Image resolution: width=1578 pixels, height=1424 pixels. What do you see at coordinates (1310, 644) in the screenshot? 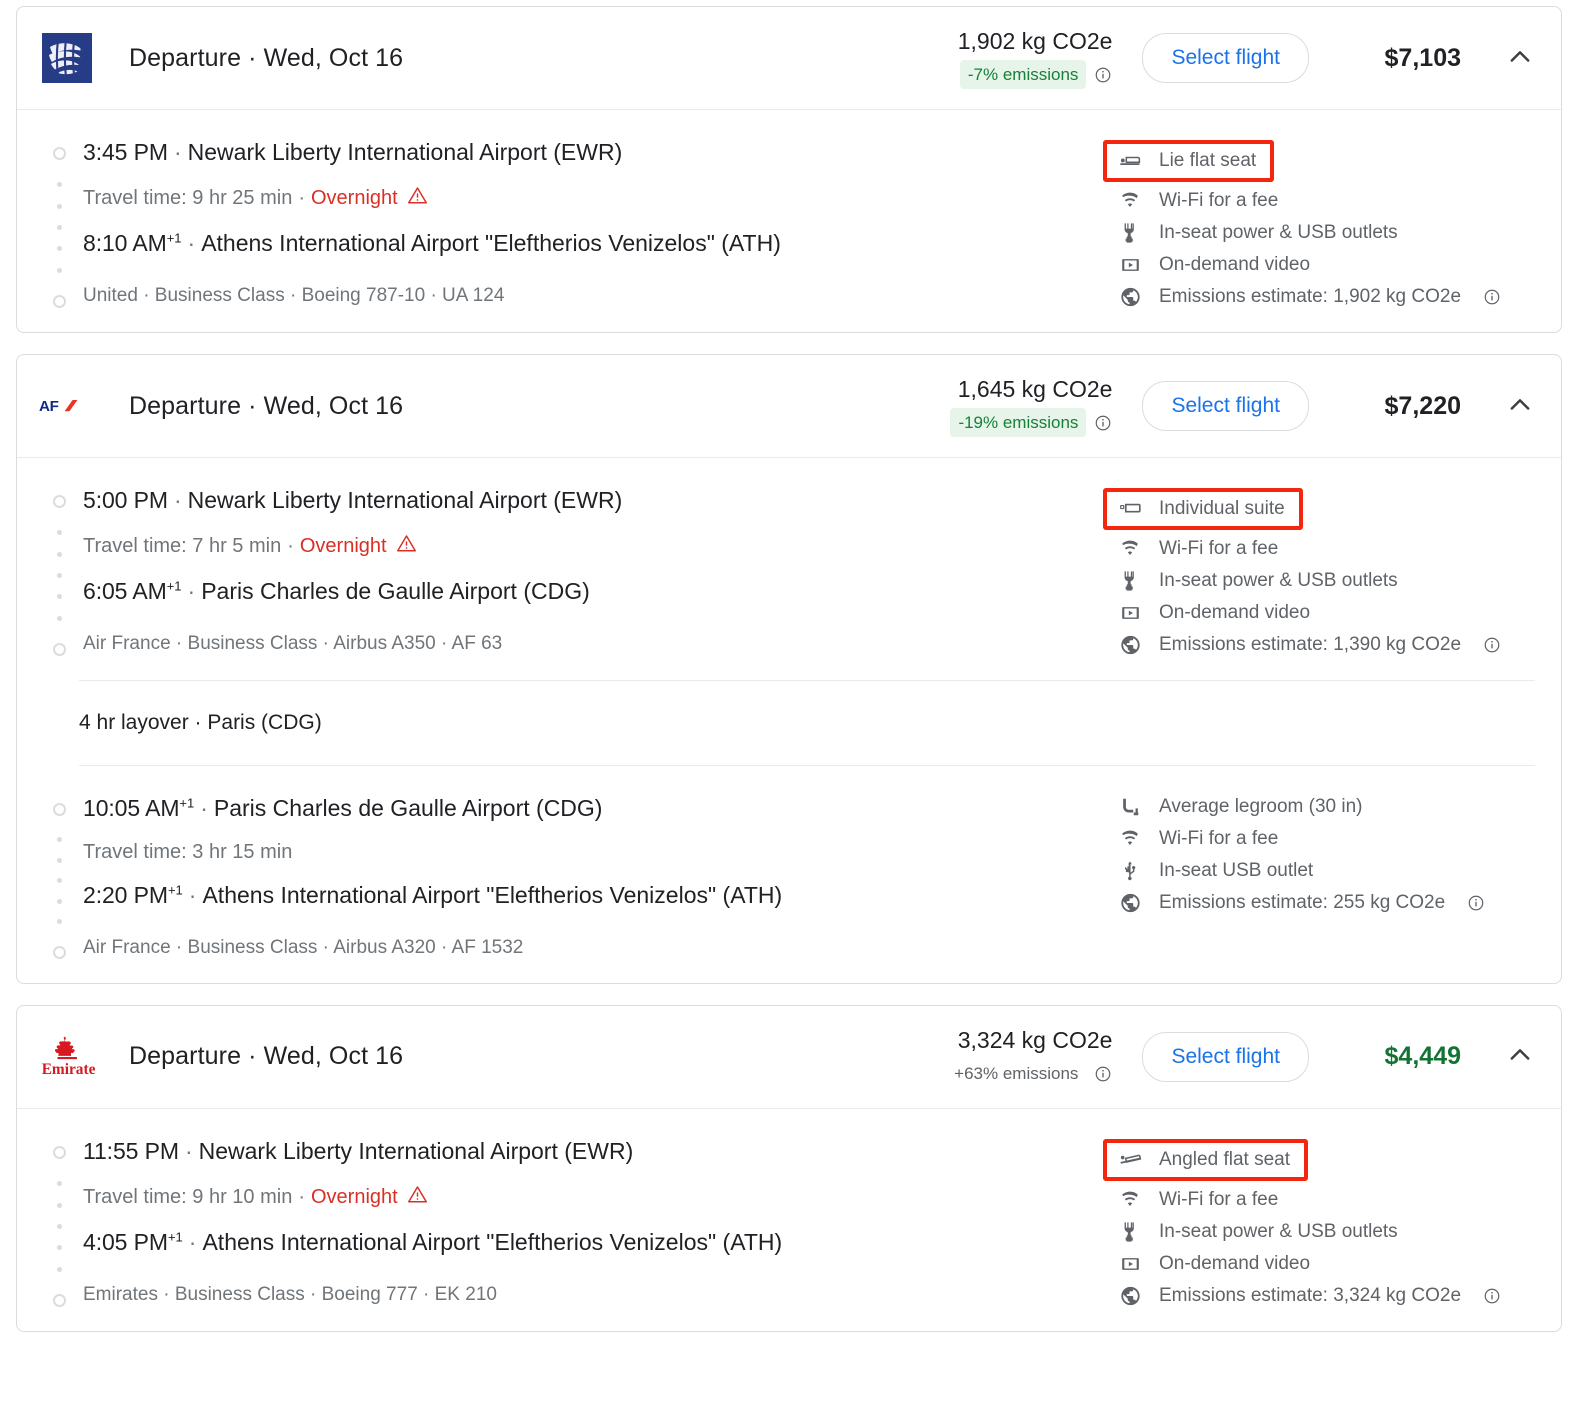
I see `amenity-label: Emissions estimate: 1,390 kg CO2e` at bounding box center [1310, 644].